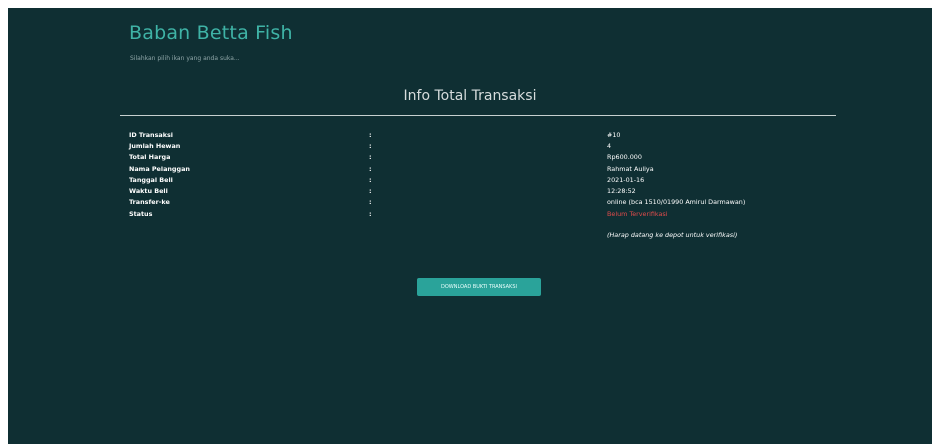 The width and height of the screenshot is (938, 448). Describe the element at coordinates (470, 170) in the screenshot. I see `info-row-nama-pelanggan: Nama Pelanggan : Rahmat Auliya` at that location.